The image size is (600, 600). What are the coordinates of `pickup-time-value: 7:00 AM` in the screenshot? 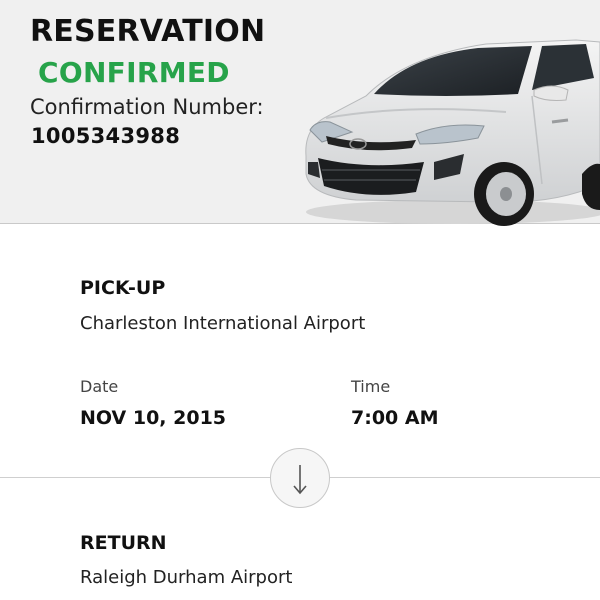 It's located at (395, 418).